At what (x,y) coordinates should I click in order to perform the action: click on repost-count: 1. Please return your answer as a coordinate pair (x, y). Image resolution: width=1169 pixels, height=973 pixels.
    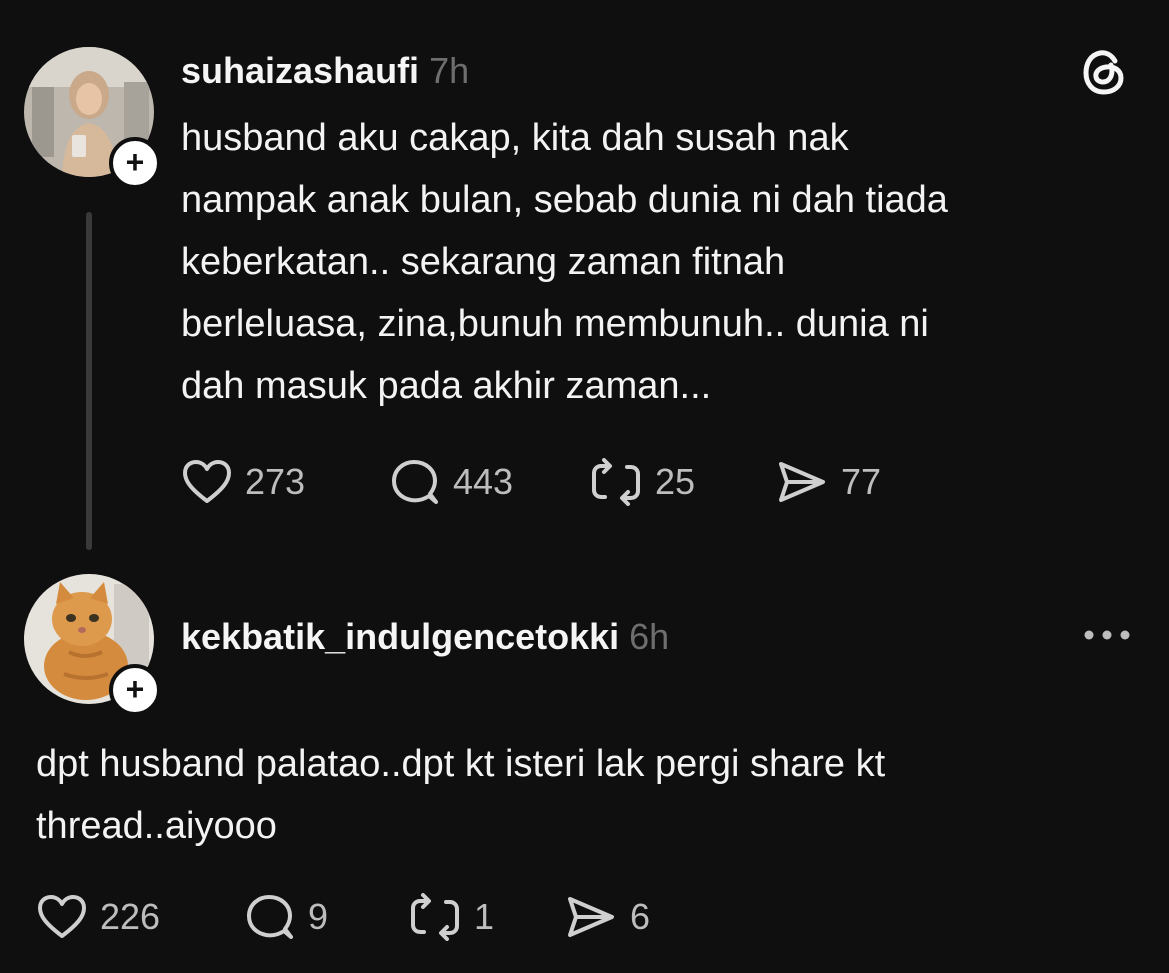
    Looking at the image, I should click on (484, 916).